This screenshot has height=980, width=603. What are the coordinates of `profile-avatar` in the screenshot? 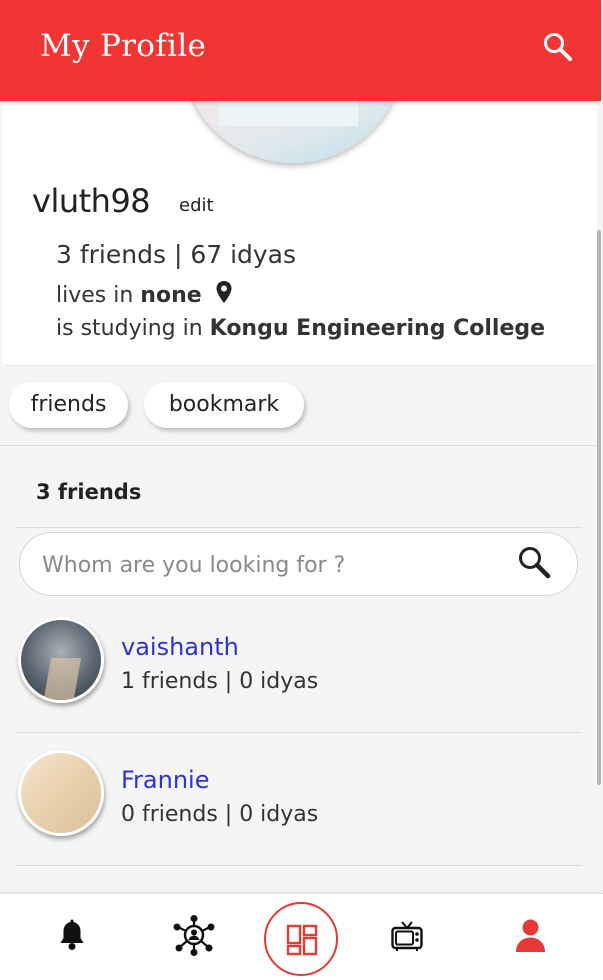 It's located at (293, 132).